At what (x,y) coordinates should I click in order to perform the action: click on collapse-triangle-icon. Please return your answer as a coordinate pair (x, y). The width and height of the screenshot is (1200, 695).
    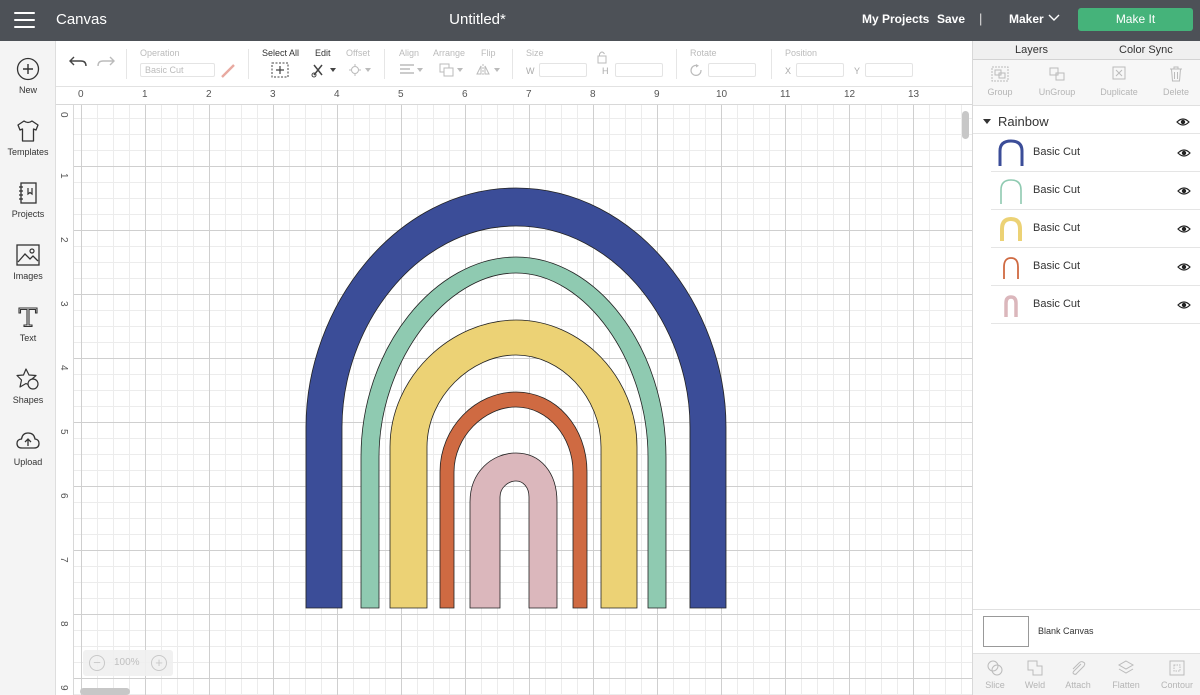
    Looking at the image, I should click on (987, 121).